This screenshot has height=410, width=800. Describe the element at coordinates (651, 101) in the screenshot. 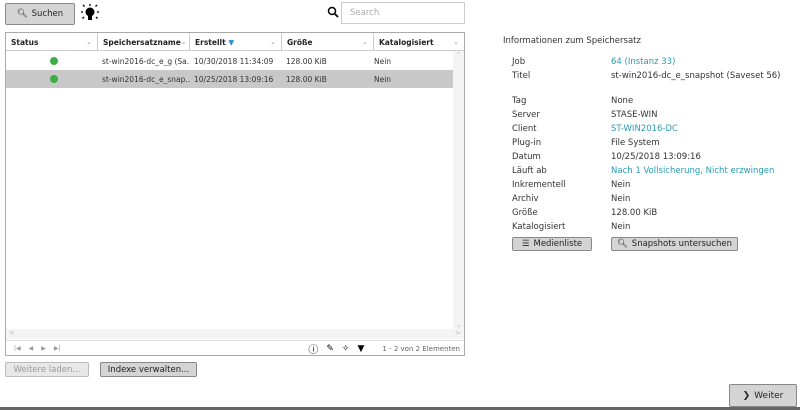

I see `info-field: Tag None` at that location.